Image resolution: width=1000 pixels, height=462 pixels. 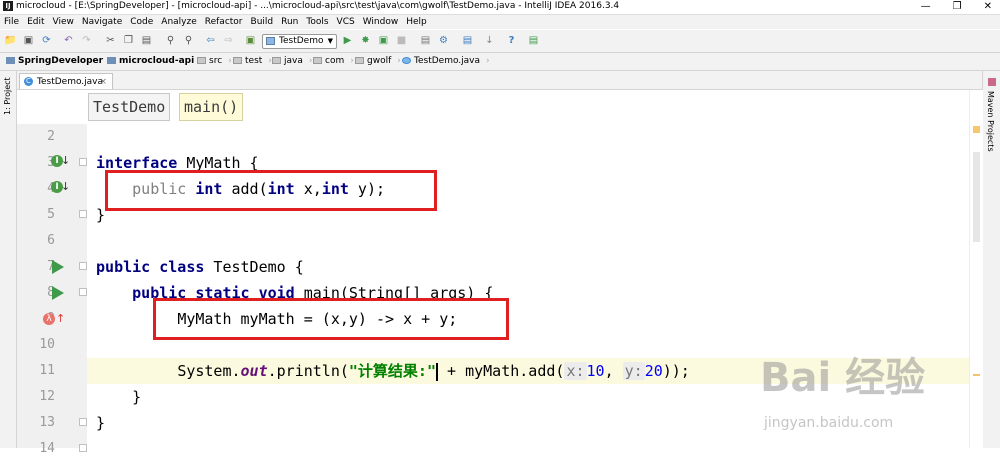 What do you see at coordinates (228, 40) in the screenshot?
I see `forward-icon: ⇨` at bounding box center [228, 40].